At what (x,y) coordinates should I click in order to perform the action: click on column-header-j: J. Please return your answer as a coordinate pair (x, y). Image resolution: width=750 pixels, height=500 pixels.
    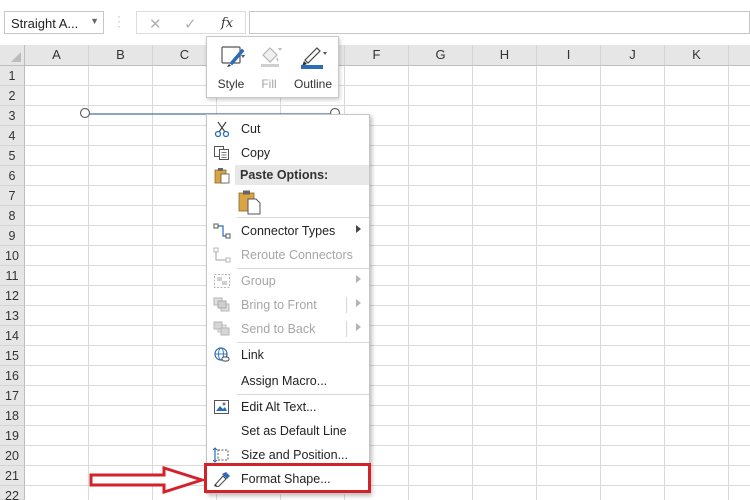
    Looking at the image, I should click on (633, 55).